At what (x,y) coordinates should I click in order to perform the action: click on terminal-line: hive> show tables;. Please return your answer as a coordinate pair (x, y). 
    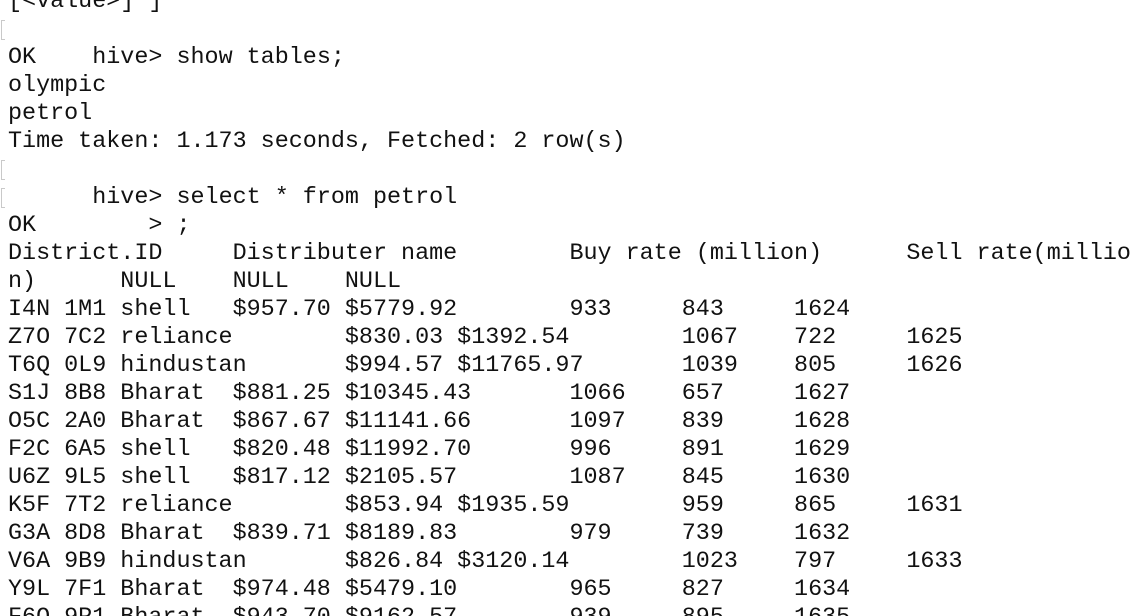
    Looking at the image, I should click on (565, 43).